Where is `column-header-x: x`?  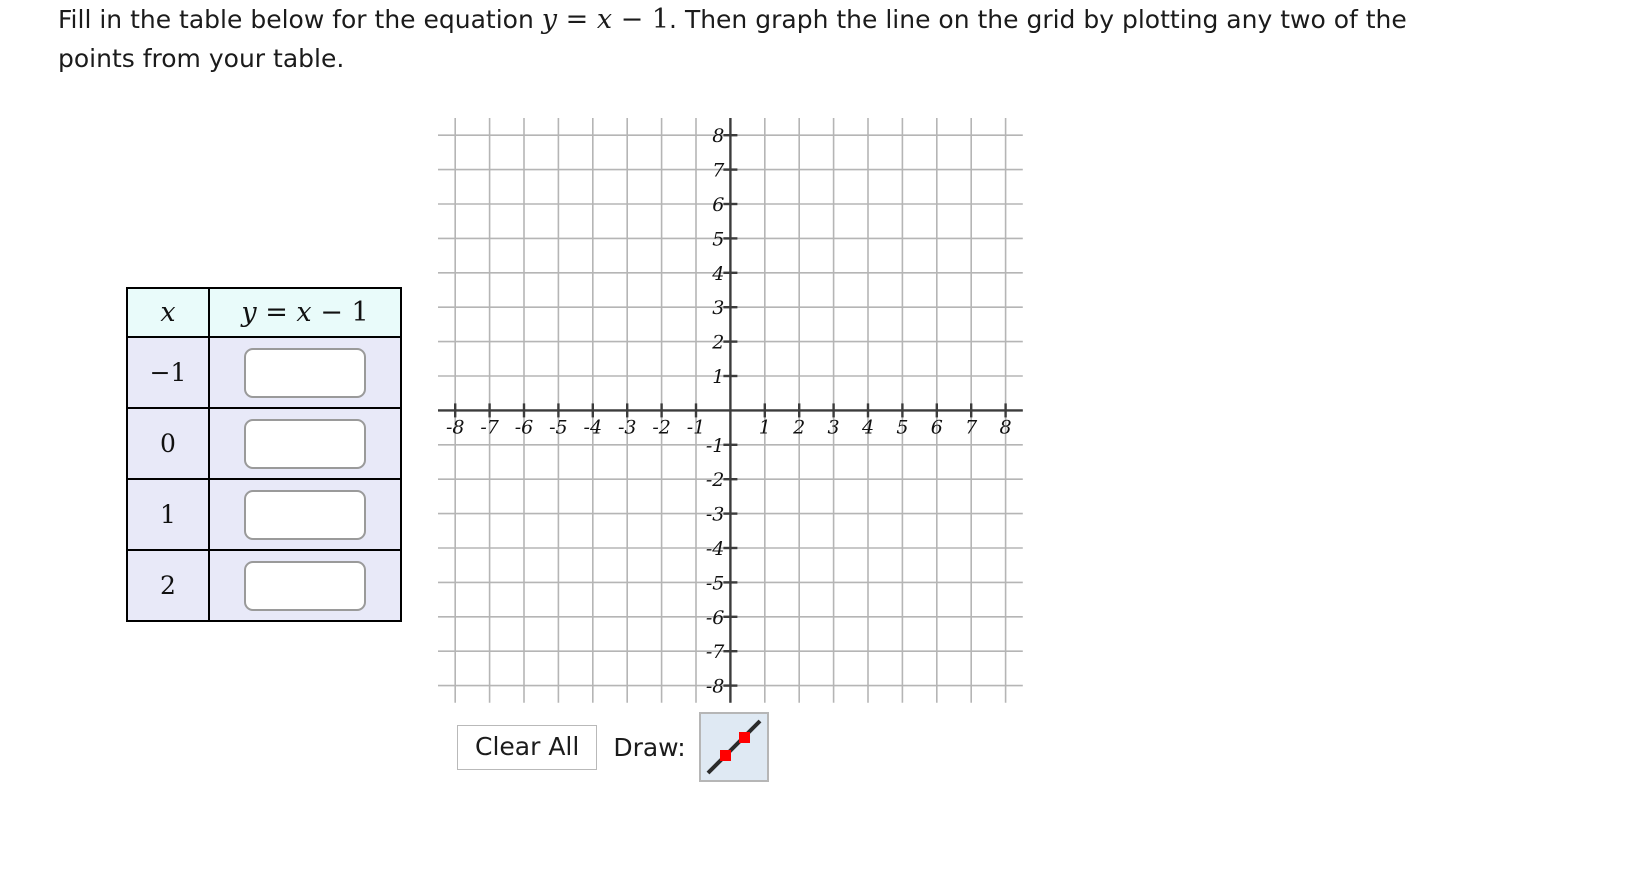
column-header-x: x is located at coordinates (168, 312).